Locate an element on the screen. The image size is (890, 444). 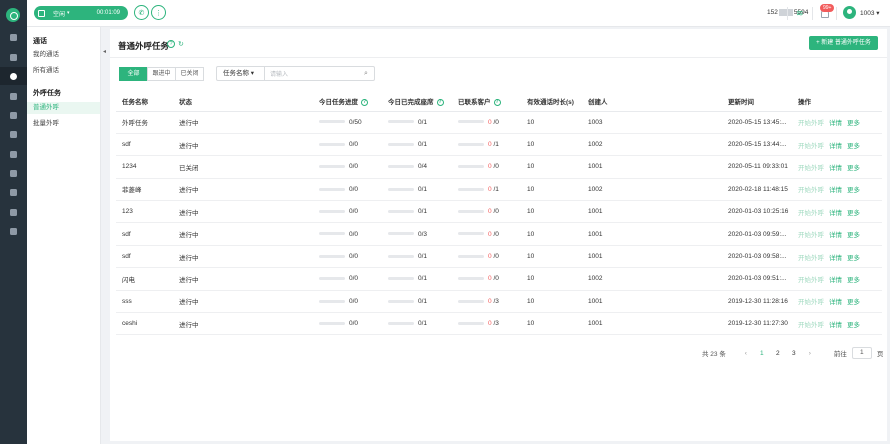
goto-page-input: 1 is located at coordinates (861, 353).